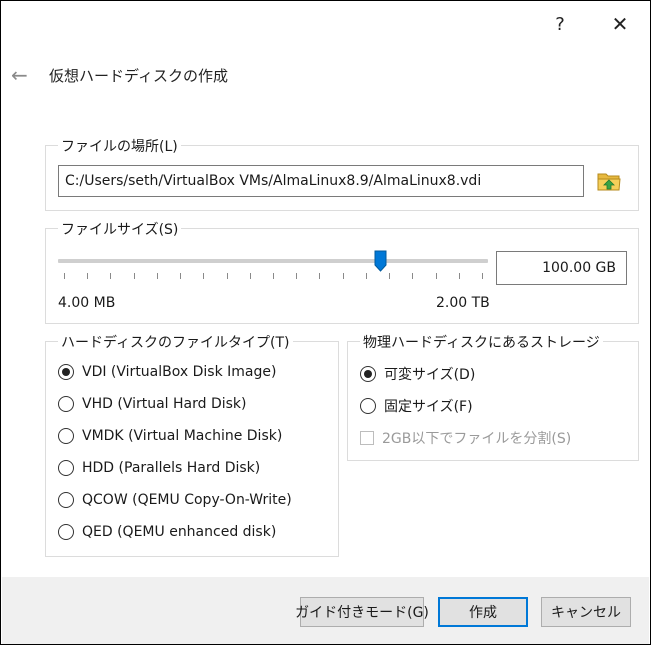 This screenshot has height=645, width=651. I want to click on size-slider-track, so click(273, 261).